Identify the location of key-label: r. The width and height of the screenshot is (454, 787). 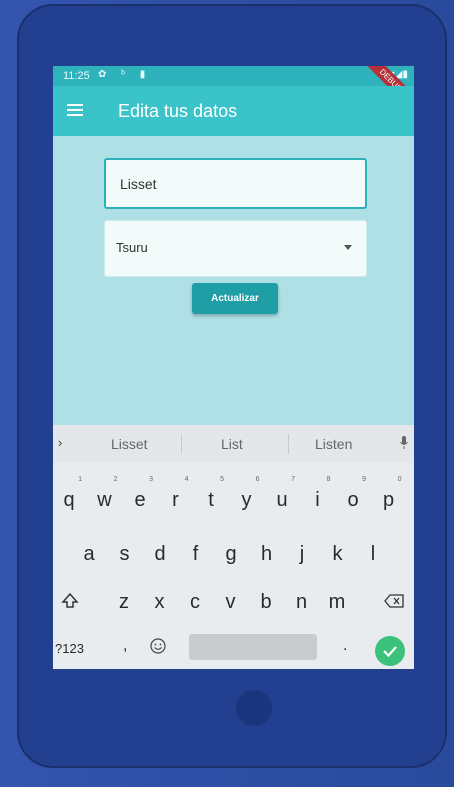
(175, 500).